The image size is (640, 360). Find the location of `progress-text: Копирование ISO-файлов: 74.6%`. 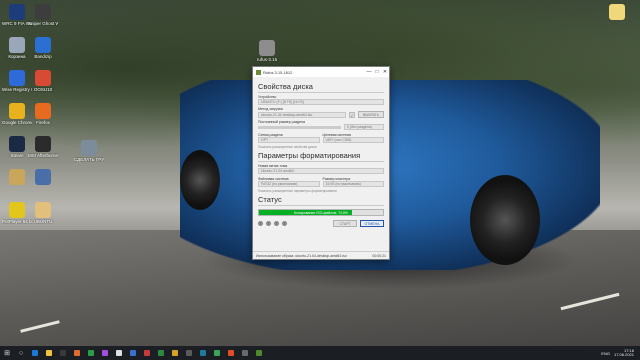

progress-text: Копирование ISO-файлов: 74.6% is located at coordinates (321, 213).